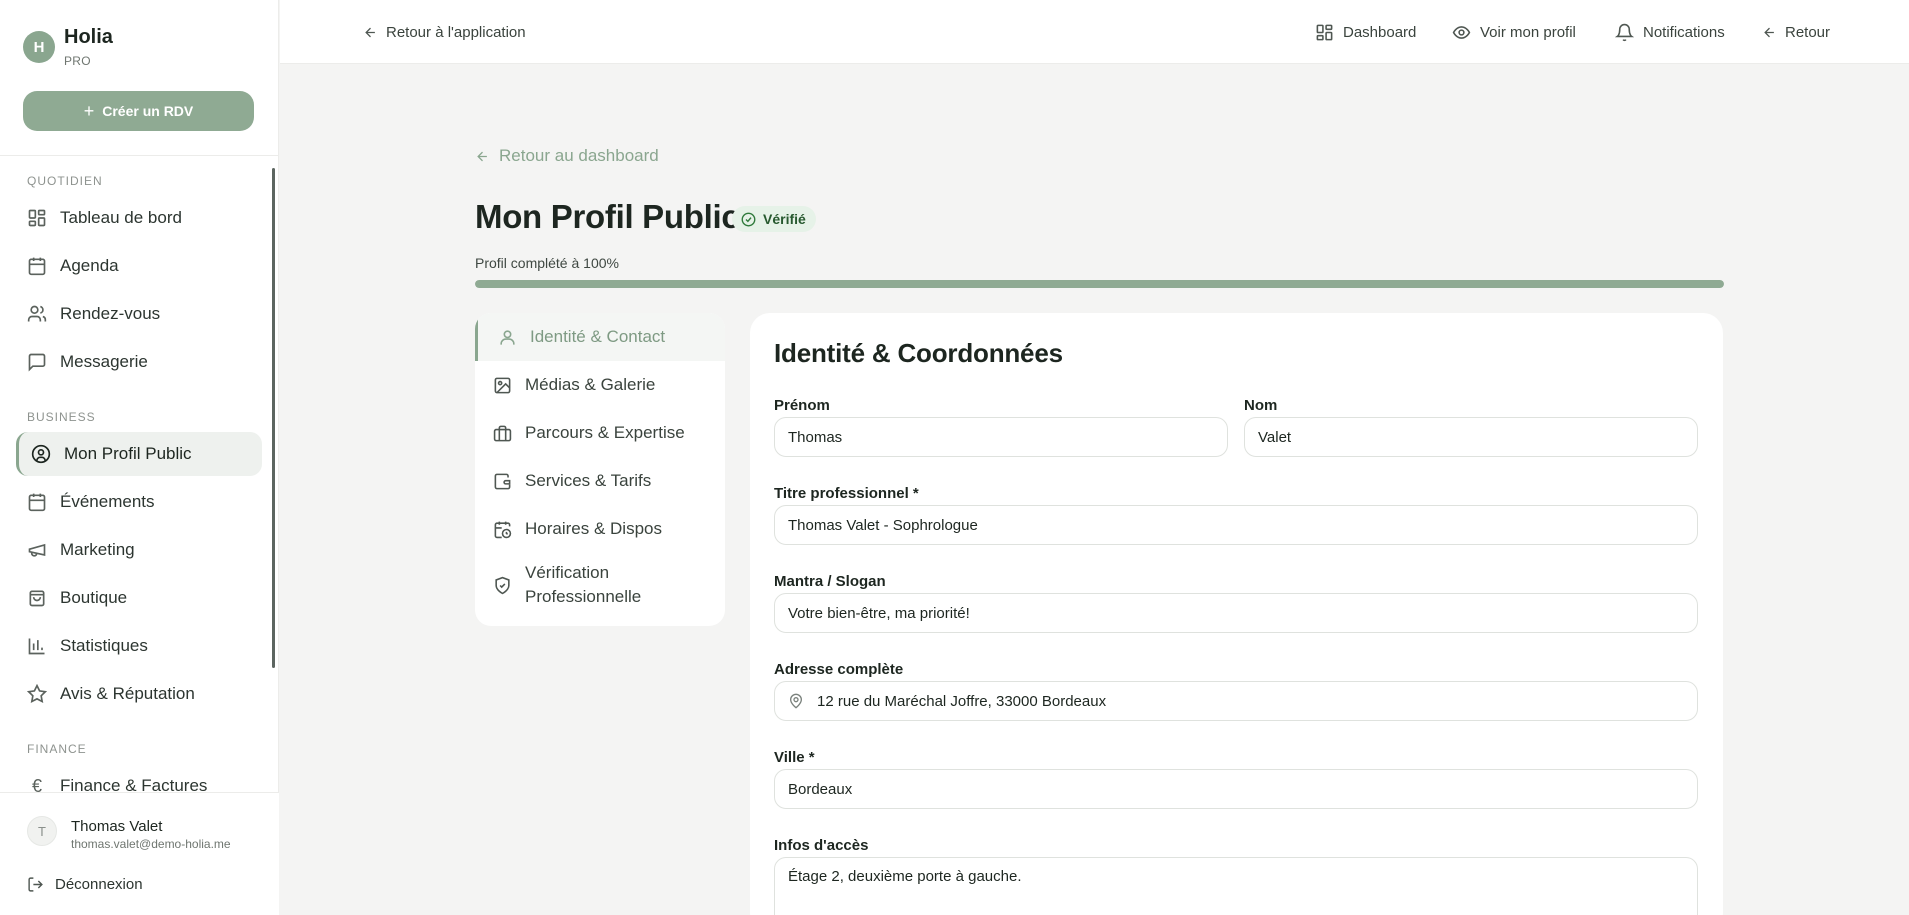 This screenshot has height=915, width=1909. Describe the element at coordinates (37, 313) in the screenshot. I see `users-icon` at that location.